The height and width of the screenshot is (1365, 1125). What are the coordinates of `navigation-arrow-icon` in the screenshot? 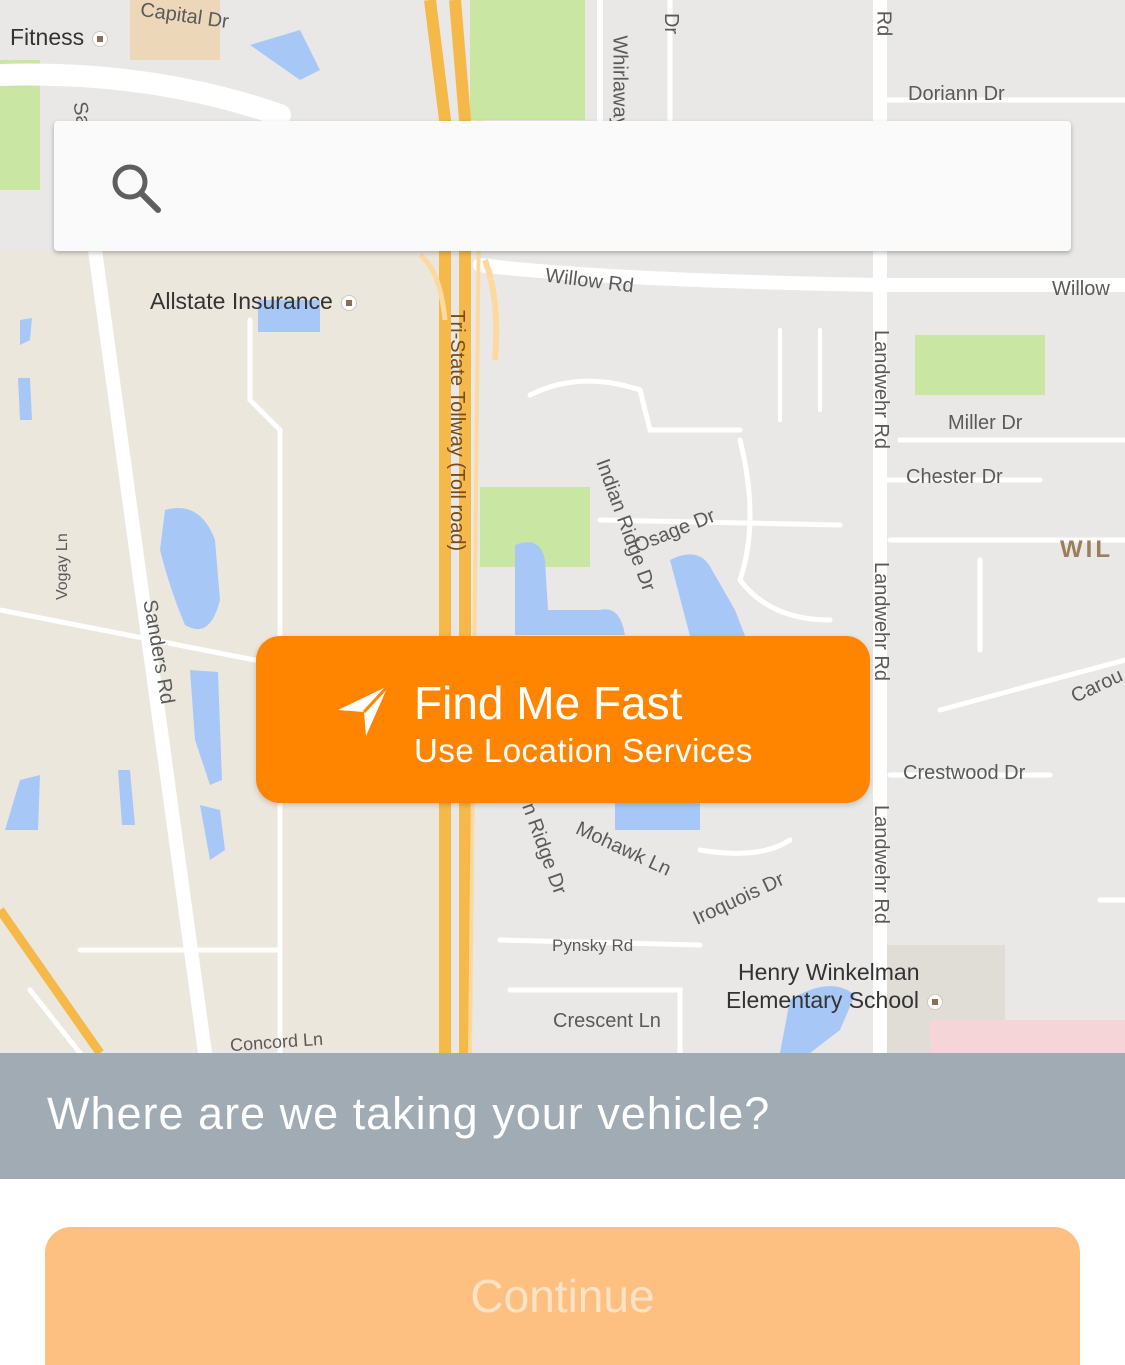 It's located at (364, 710).